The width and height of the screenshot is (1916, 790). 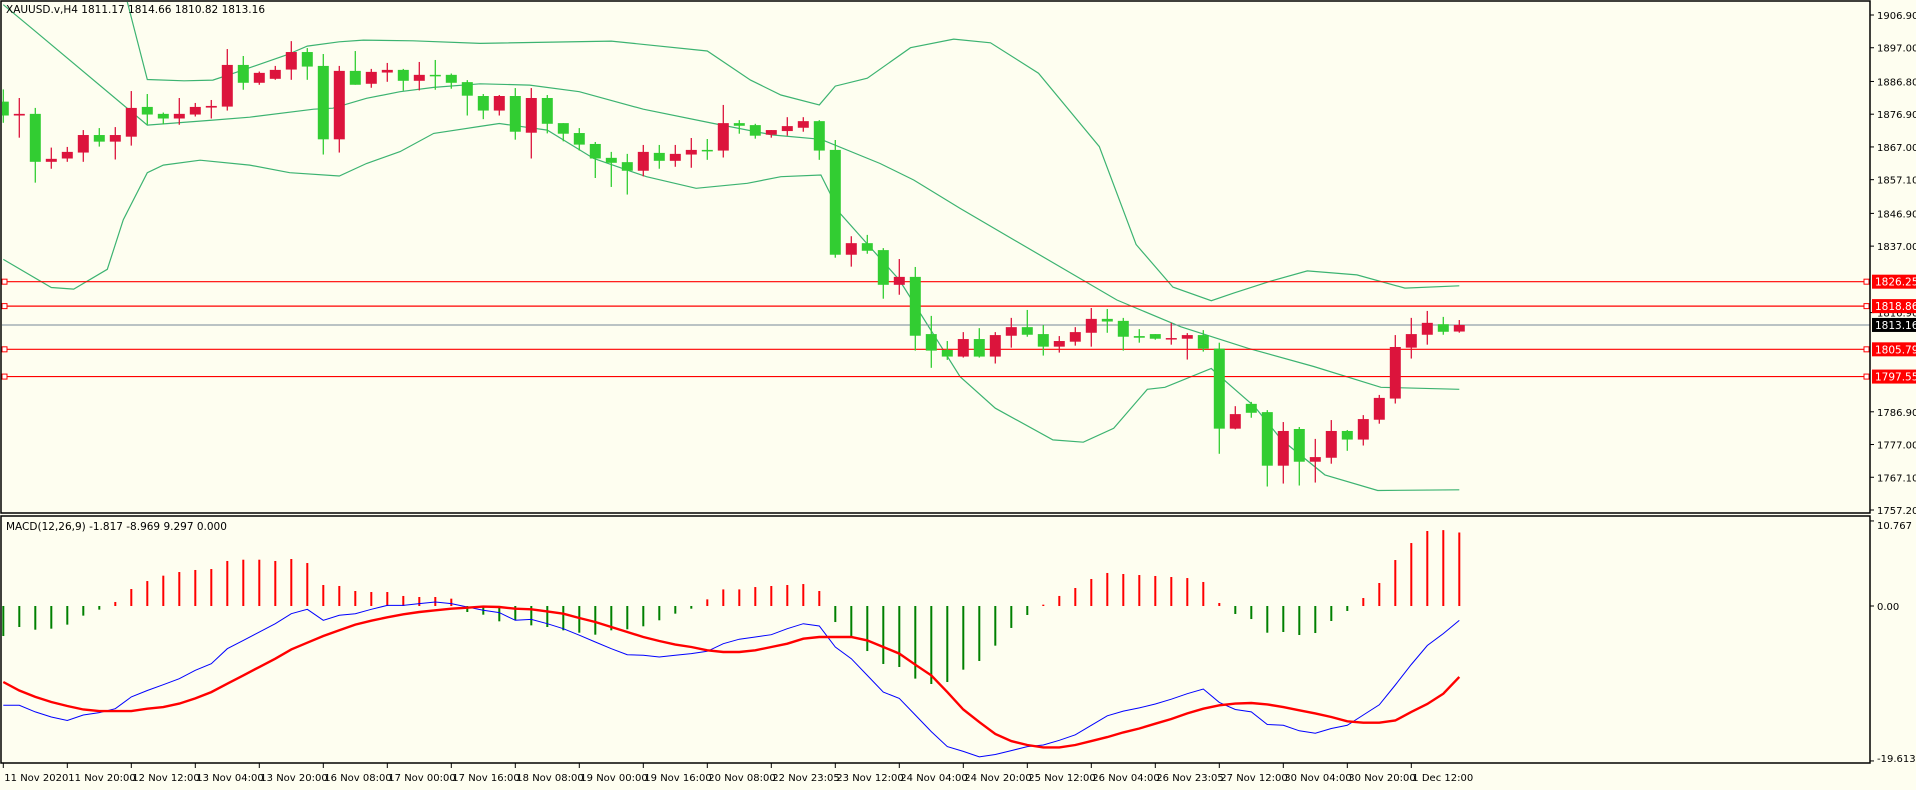 I want to click on level-price-tag-label: 1805.79, so click(x=1895, y=350).